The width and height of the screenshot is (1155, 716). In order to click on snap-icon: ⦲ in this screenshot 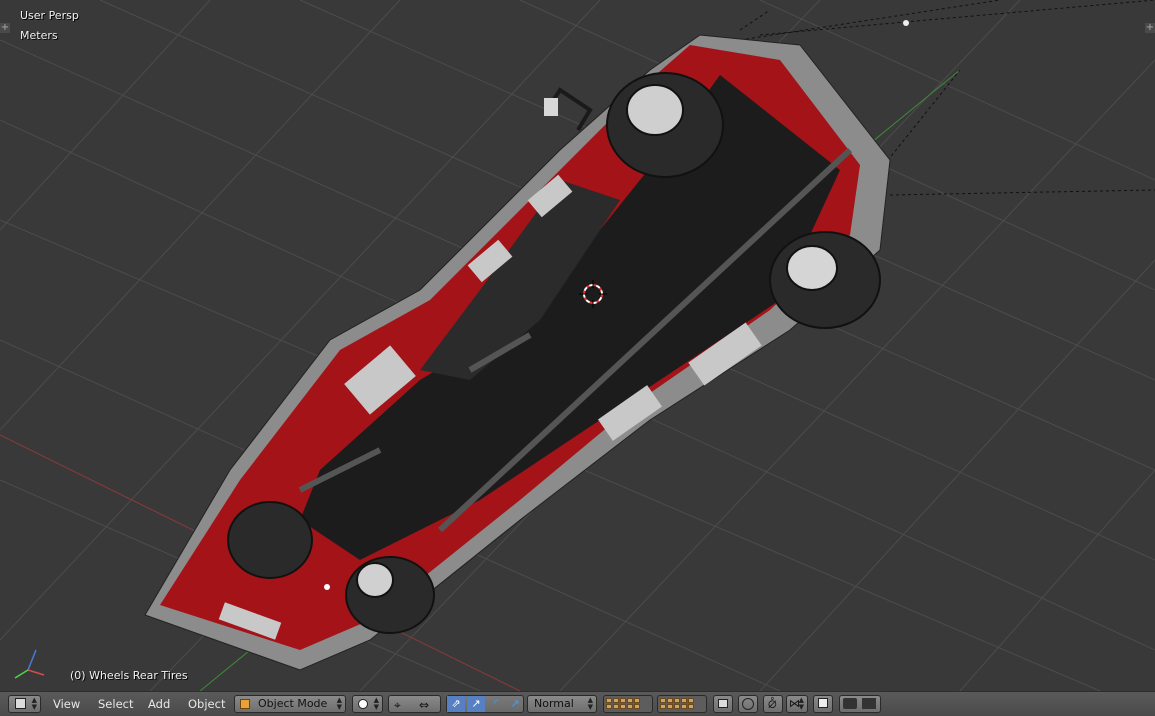, I will do `click(772, 704)`.